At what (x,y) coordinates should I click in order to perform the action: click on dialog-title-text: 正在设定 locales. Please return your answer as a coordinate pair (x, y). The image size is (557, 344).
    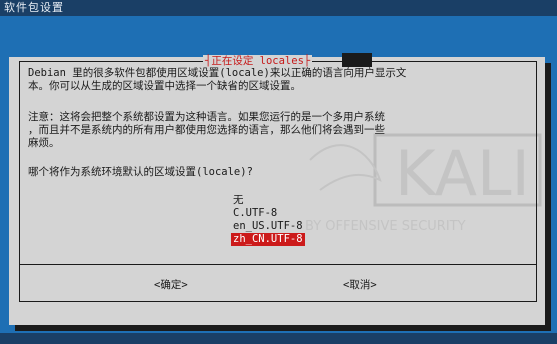
    Looking at the image, I should click on (257, 61).